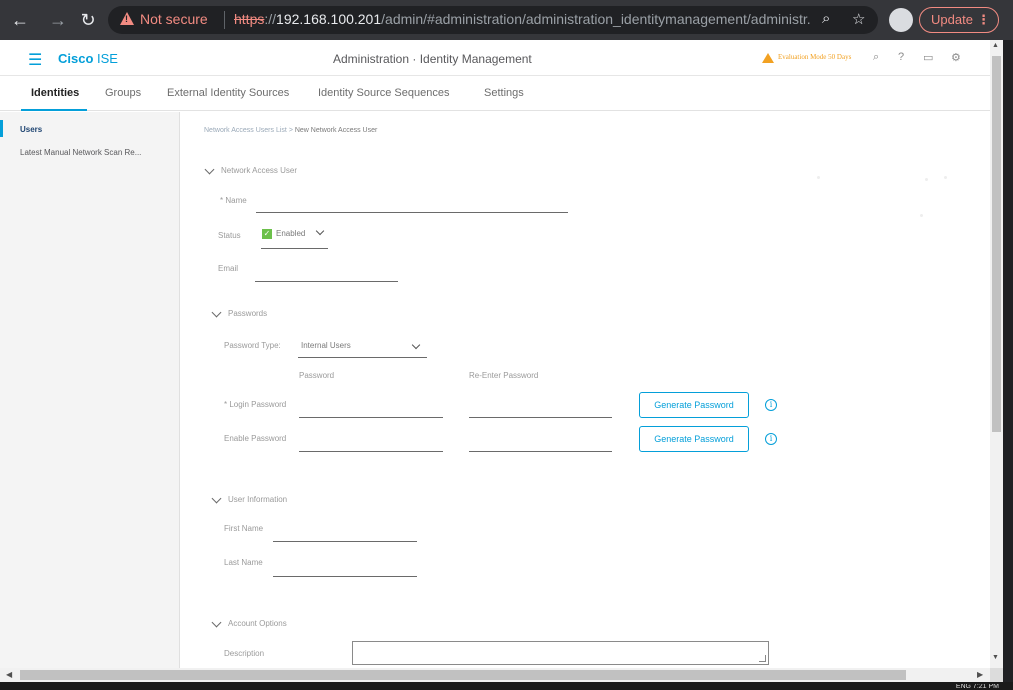 The width and height of the screenshot is (1013, 690). I want to click on password-type-label: Password Type:, so click(252, 345).